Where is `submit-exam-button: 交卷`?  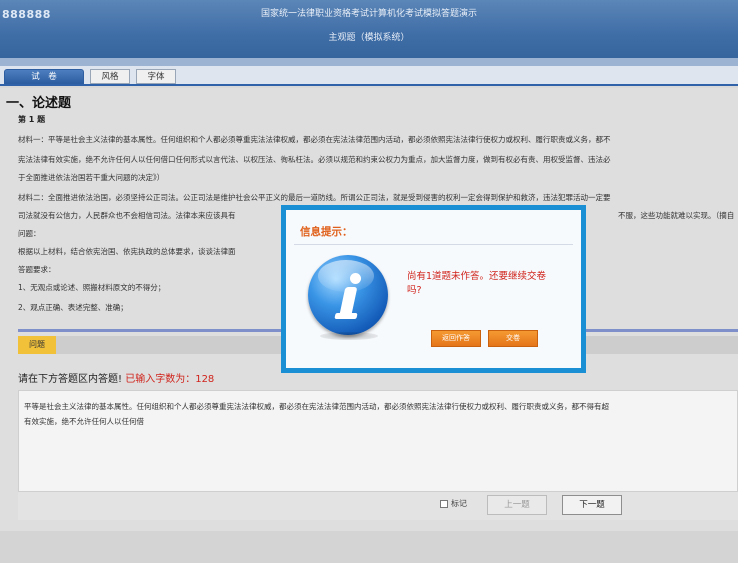 submit-exam-button: 交卷 is located at coordinates (513, 338).